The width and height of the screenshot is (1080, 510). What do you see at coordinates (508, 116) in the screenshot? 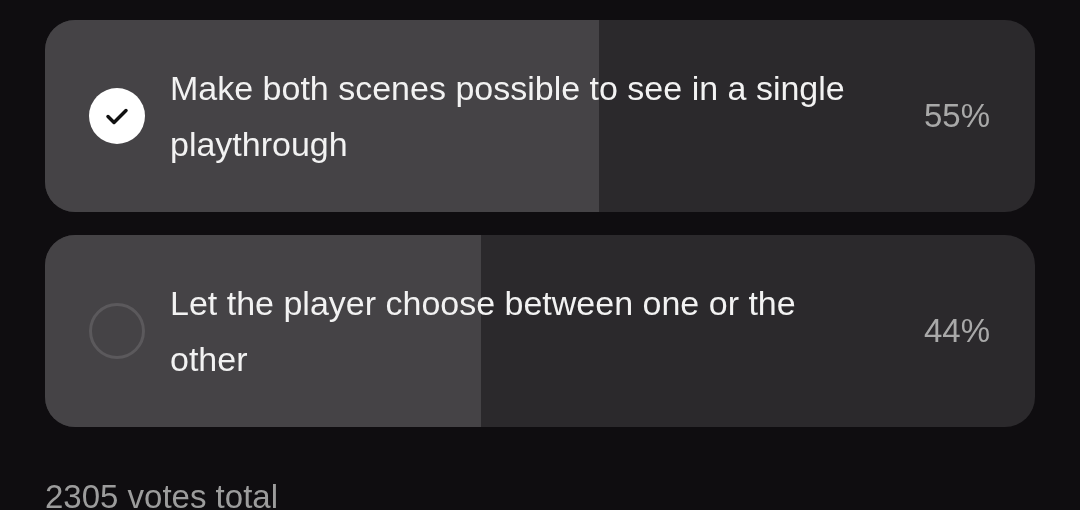
I see `option-label: Make both scenes possible to see in a single playthrough` at bounding box center [508, 116].